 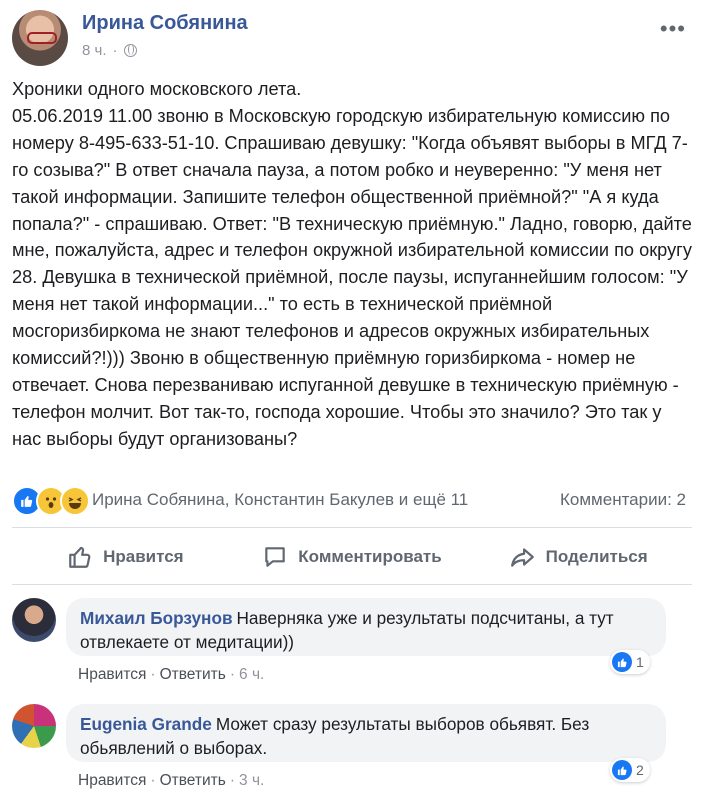 What do you see at coordinates (130, 50) in the screenshot?
I see `globe-icon` at bounding box center [130, 50].